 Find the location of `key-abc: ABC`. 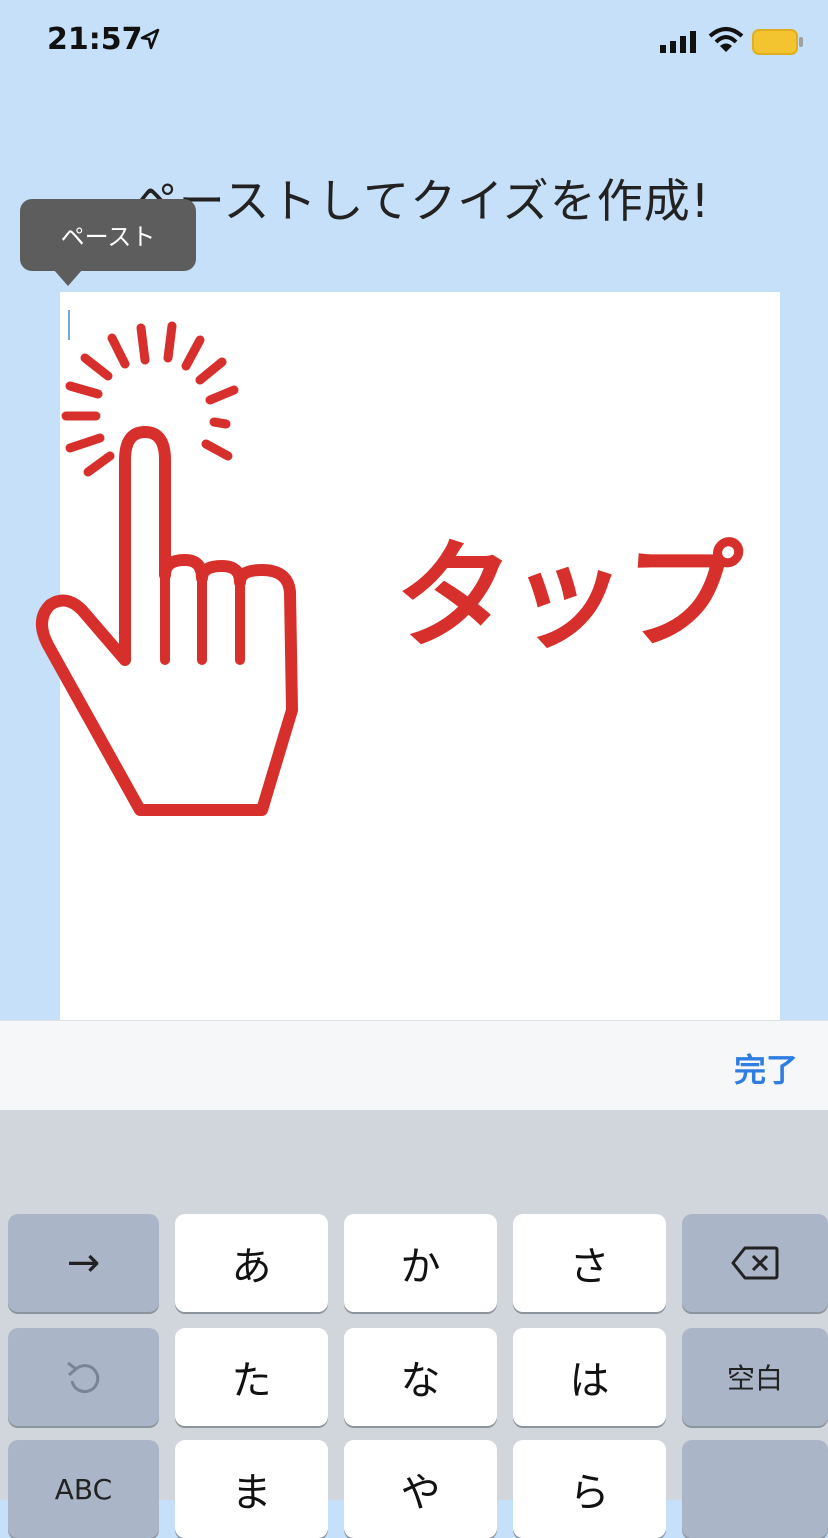

key-abc: ABC is located at coordinates (83, 1489).